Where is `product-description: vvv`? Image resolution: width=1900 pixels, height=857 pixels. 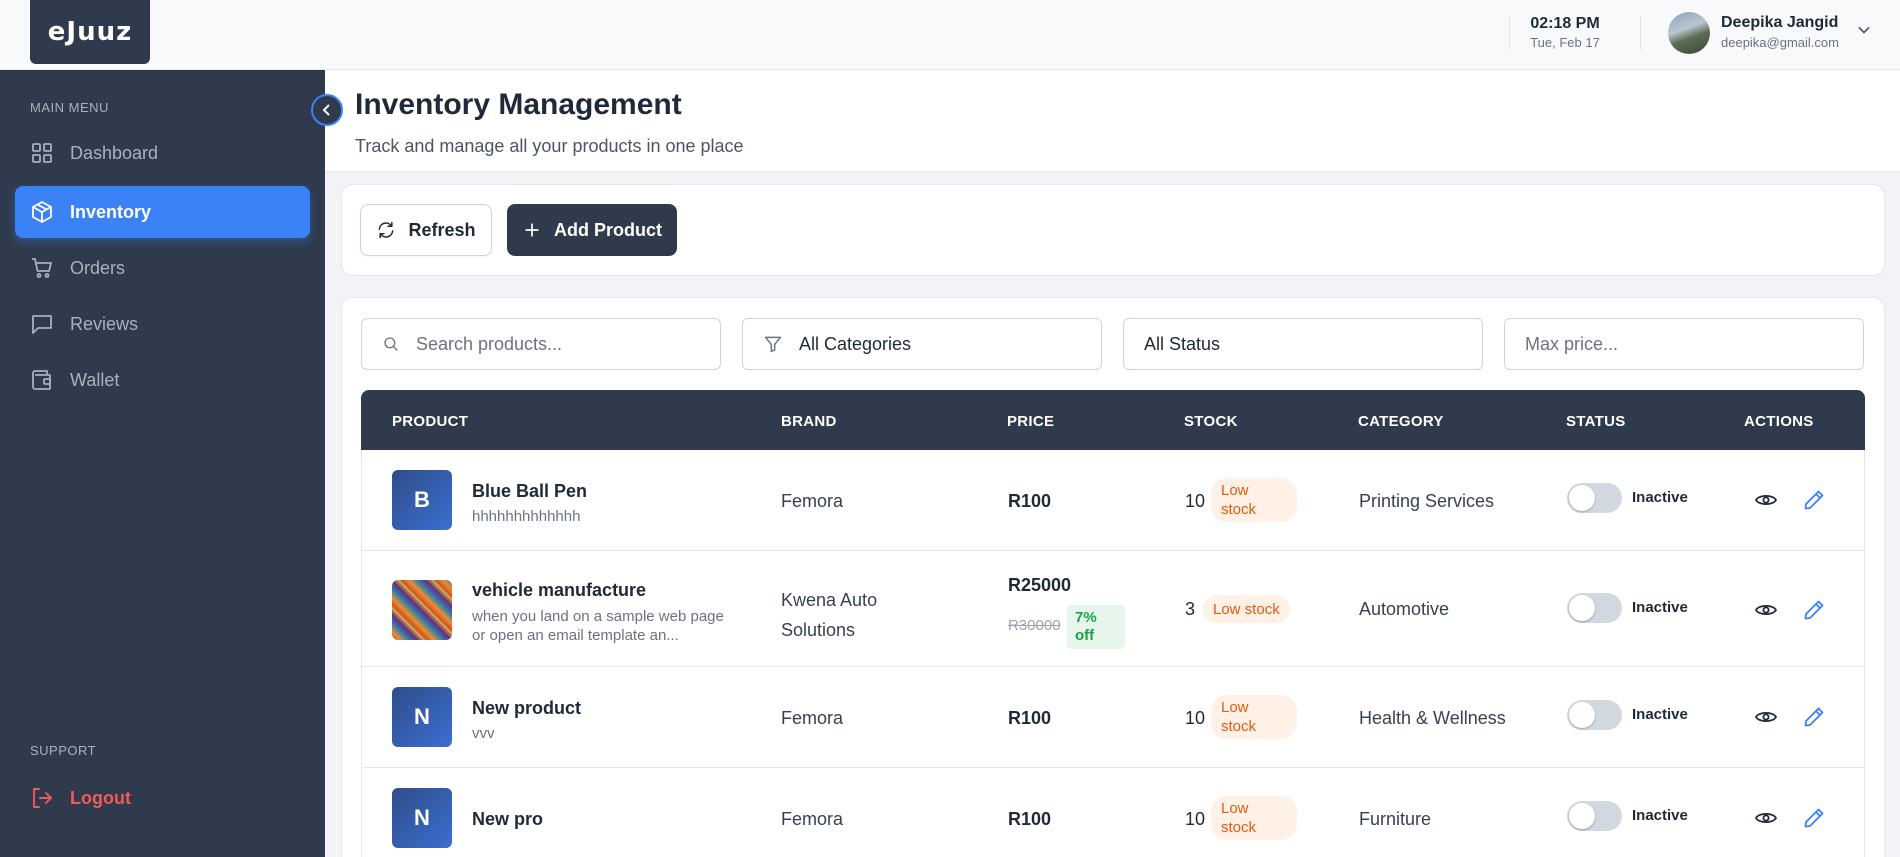
product-description: vvv is located at coordinates (483, 733).